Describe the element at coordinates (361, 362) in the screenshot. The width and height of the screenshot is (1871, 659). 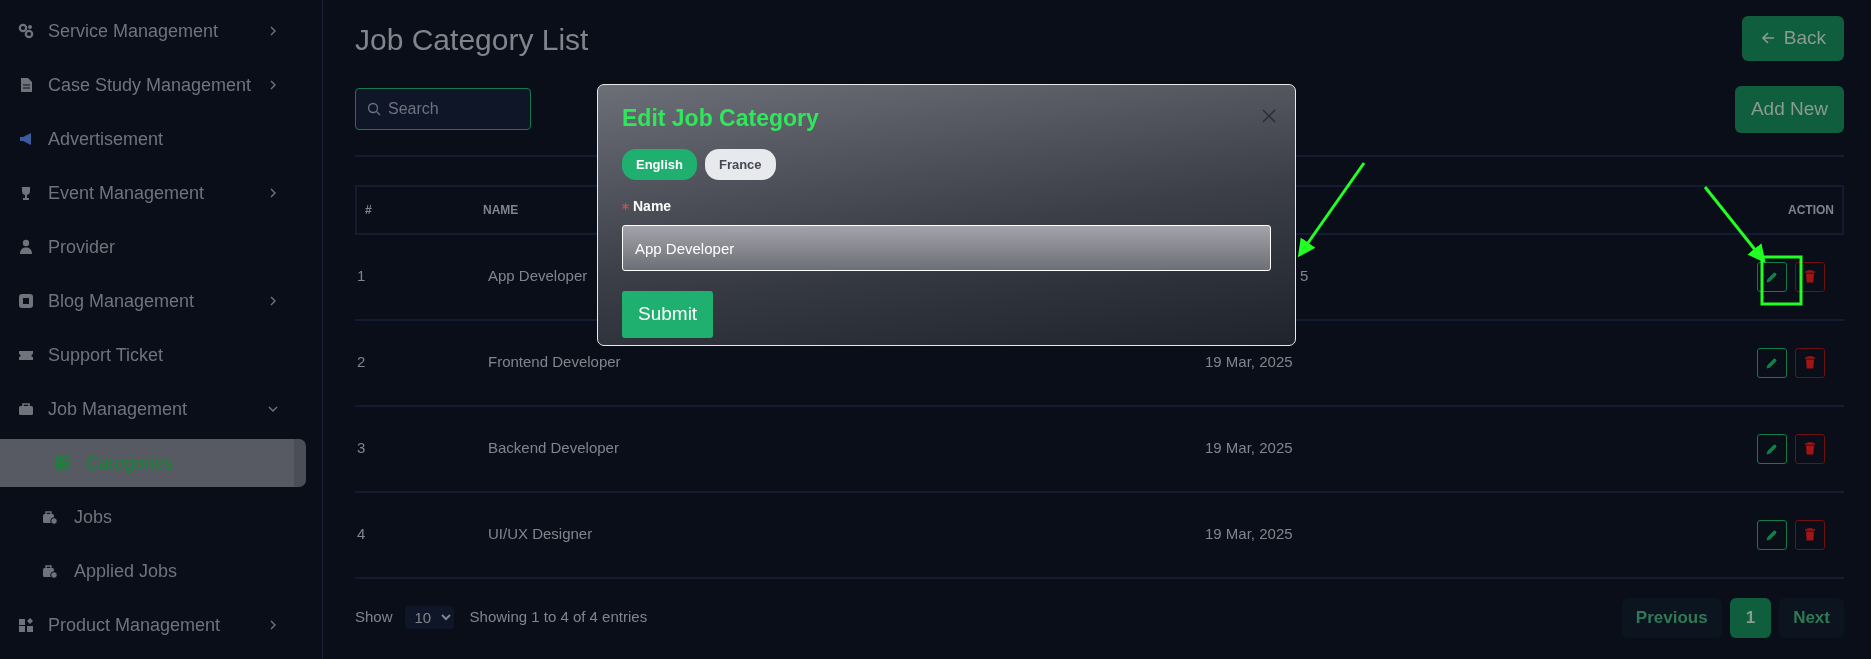
I see `table-cell: 2` at that location.